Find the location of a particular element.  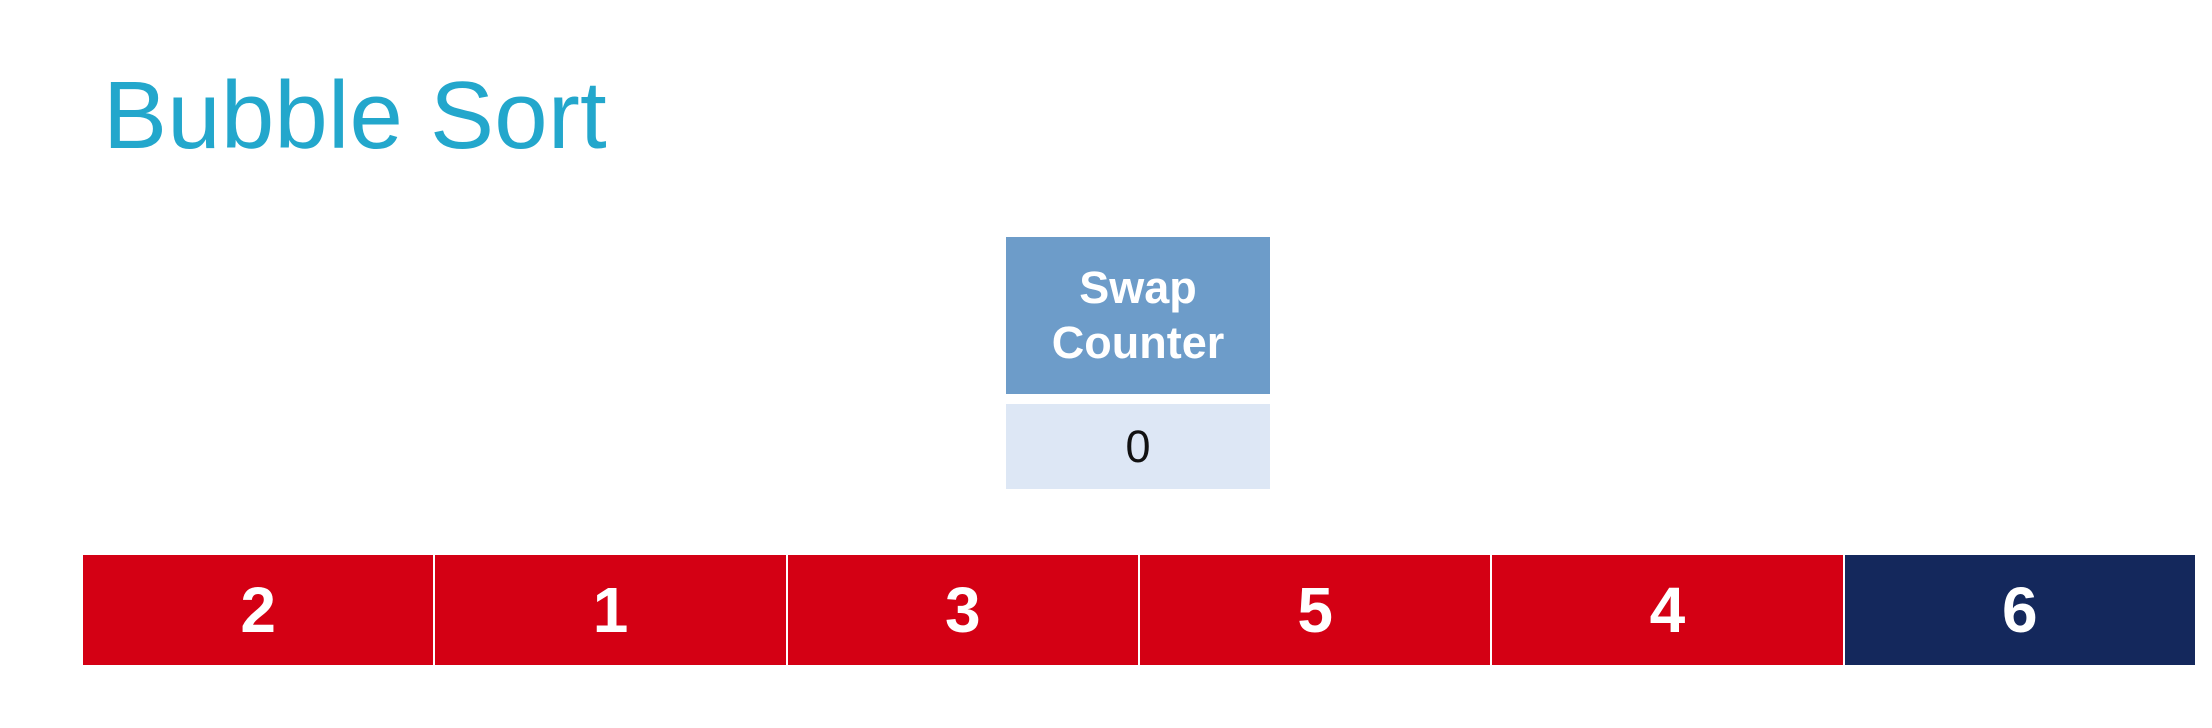

array-row: 2 1 3 5 4 6 is located at coordinates (1139, 610).